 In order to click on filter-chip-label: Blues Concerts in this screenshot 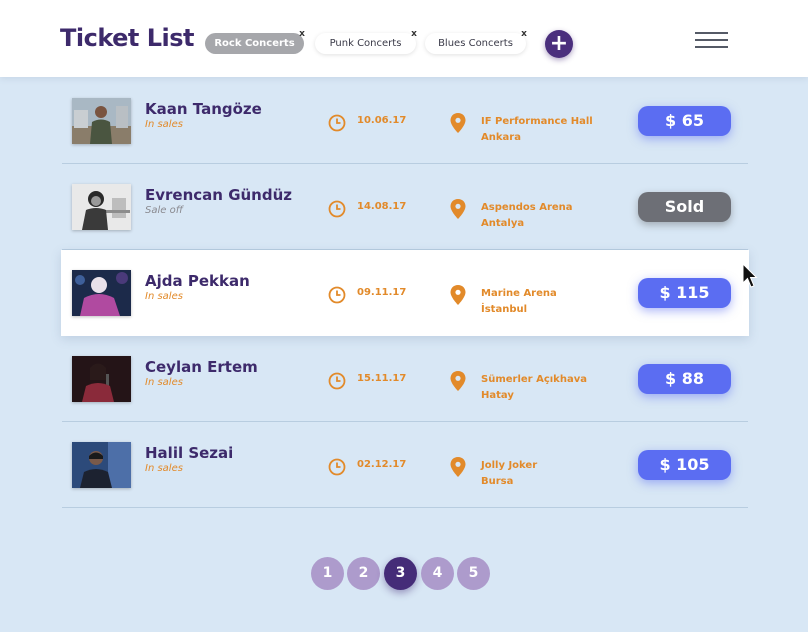, I will do `click(475, 43)`.